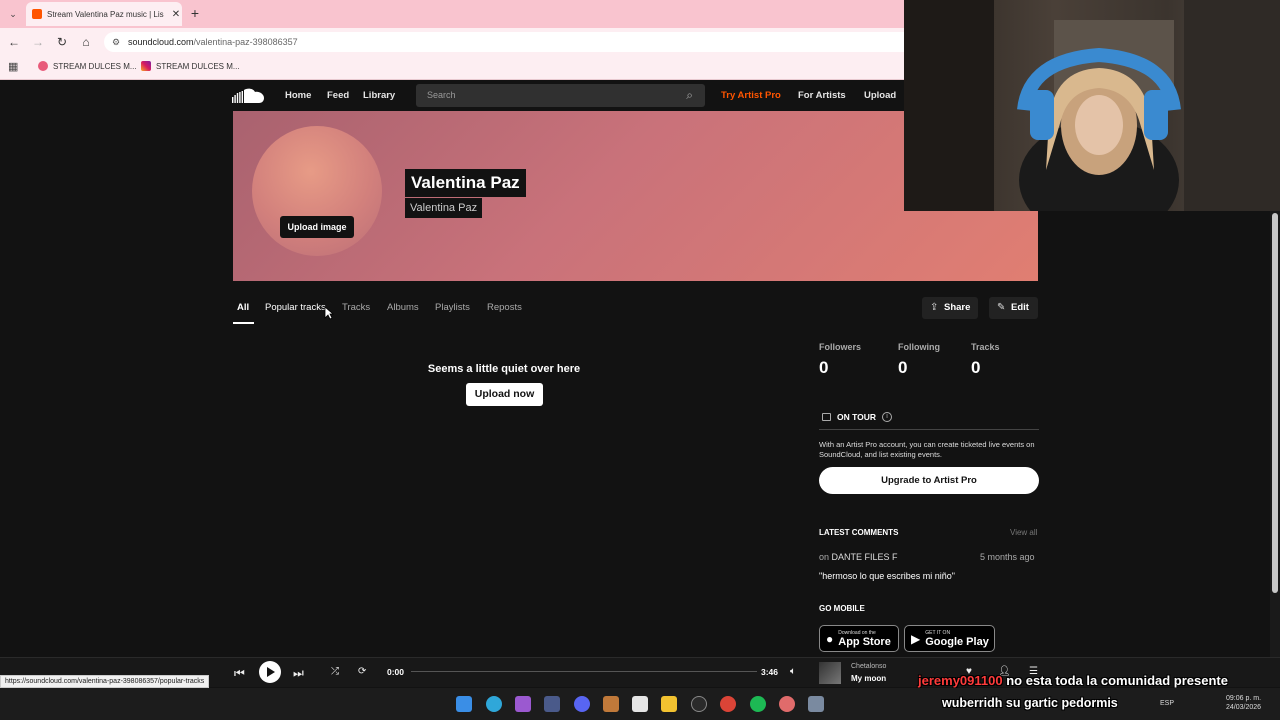 This screenshot has width=1280, height=720. I want to click on close-tab-icon: ✕, so click(176, 14).